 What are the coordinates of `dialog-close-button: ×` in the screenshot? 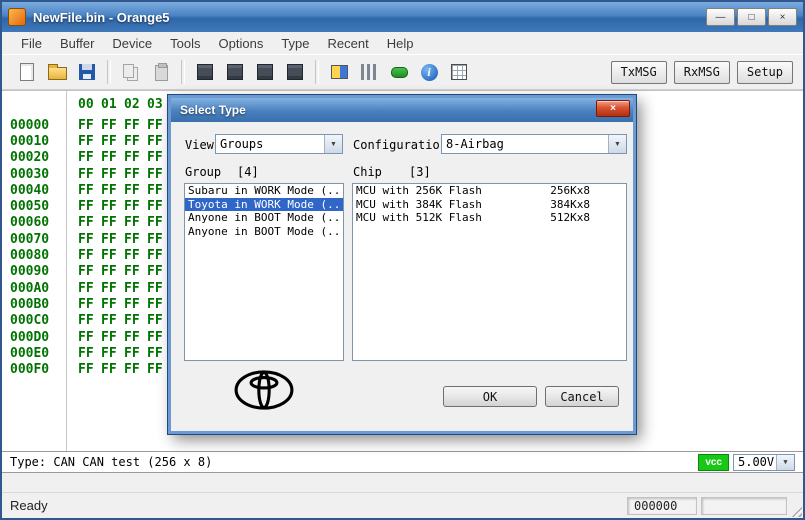 It's located at (613, 108).